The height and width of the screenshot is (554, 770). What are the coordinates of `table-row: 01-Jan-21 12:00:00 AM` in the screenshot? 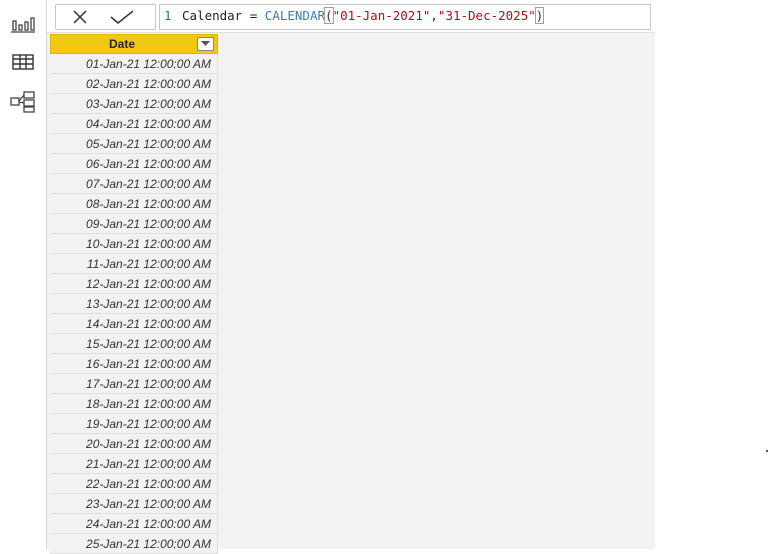 It's located at (134, 64).